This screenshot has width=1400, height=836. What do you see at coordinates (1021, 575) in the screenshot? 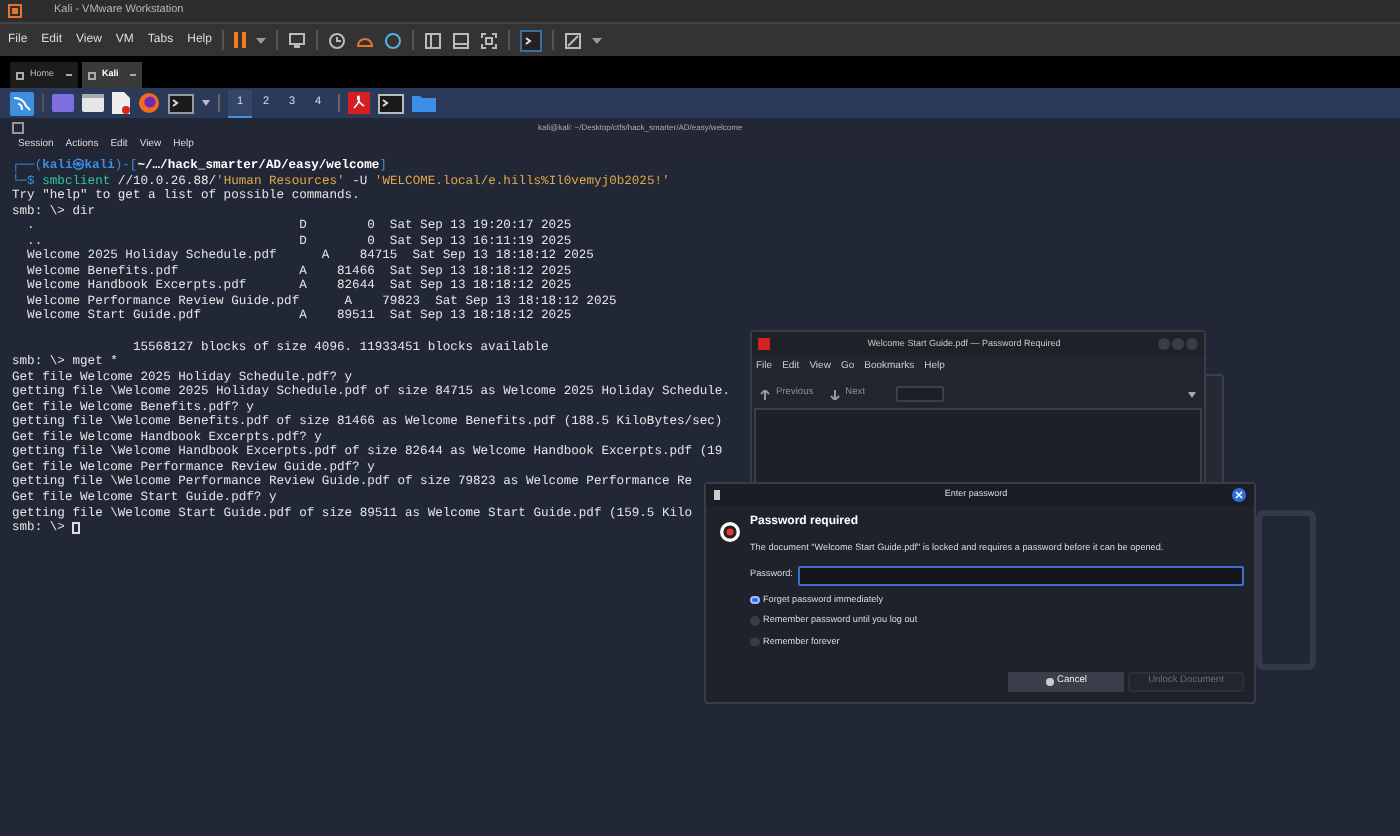
I see `password-field` at bounding box center [1021, 575].